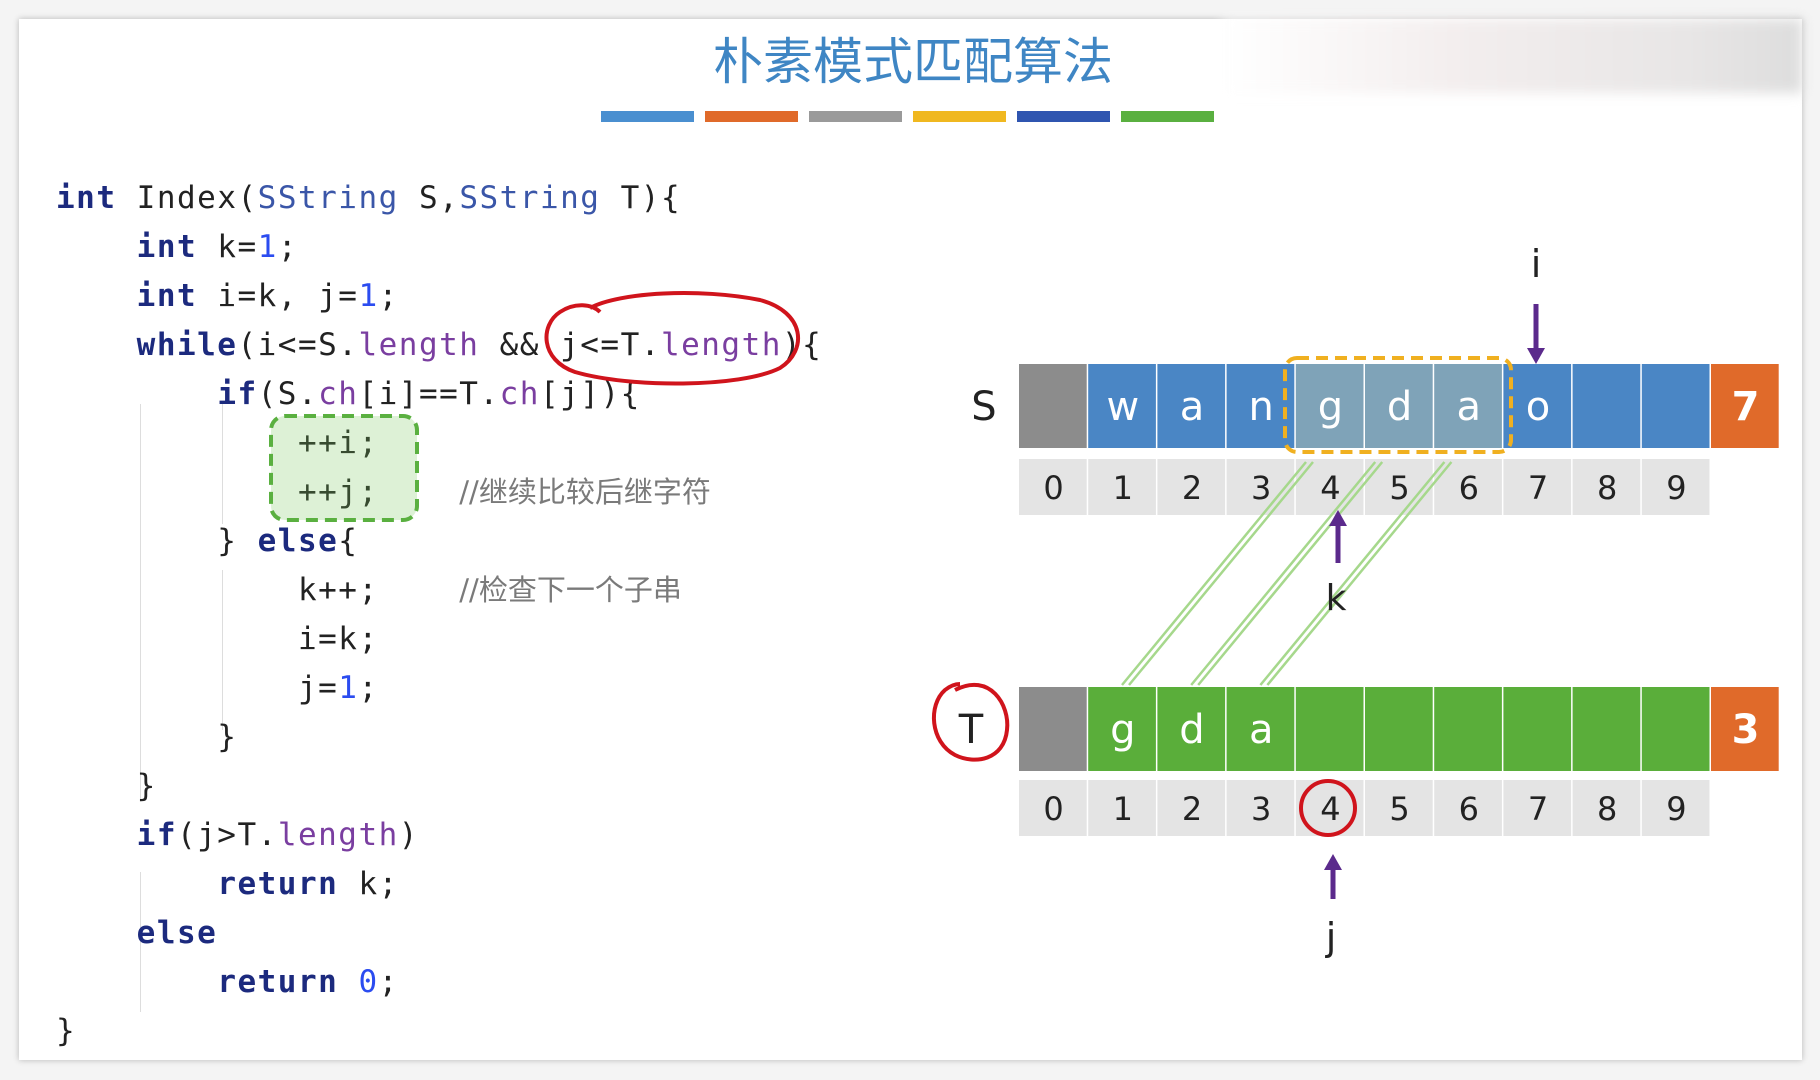 This screenshot has width=1820, height=1080. I want to click on S-cell-char: w, so click(1122, 407).